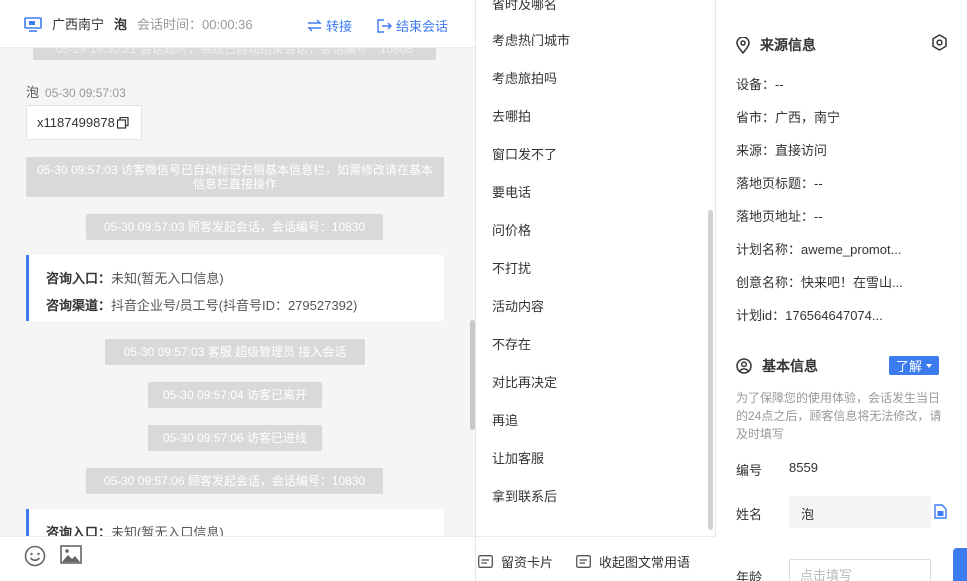 The image size is (967, 581). What do you see at coordinates (524, 153) in the screenshot?
I see `phrase-item: 窗口发不了` at bounding box center [524, 153].